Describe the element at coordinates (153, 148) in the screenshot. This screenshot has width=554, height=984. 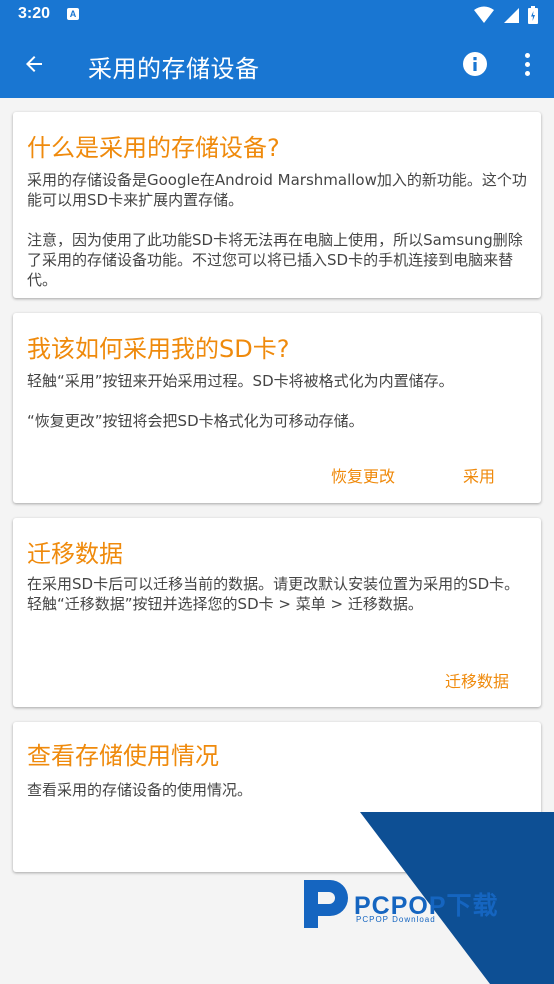
I see `card-title: 什么是采用的存储设备?` at that location.